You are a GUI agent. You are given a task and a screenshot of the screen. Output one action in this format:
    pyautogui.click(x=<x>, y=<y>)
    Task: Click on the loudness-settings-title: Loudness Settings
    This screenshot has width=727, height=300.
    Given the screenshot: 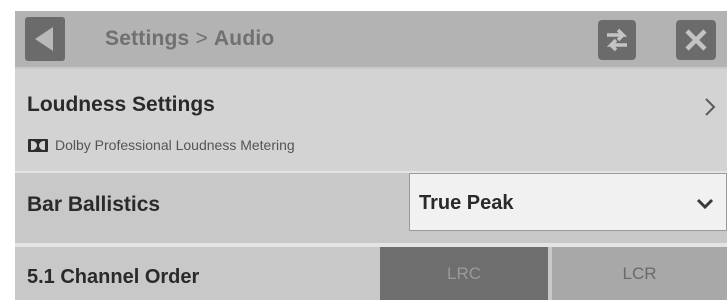 What is the action you would take?
    pyautogui.click(x=121, y=104)
    